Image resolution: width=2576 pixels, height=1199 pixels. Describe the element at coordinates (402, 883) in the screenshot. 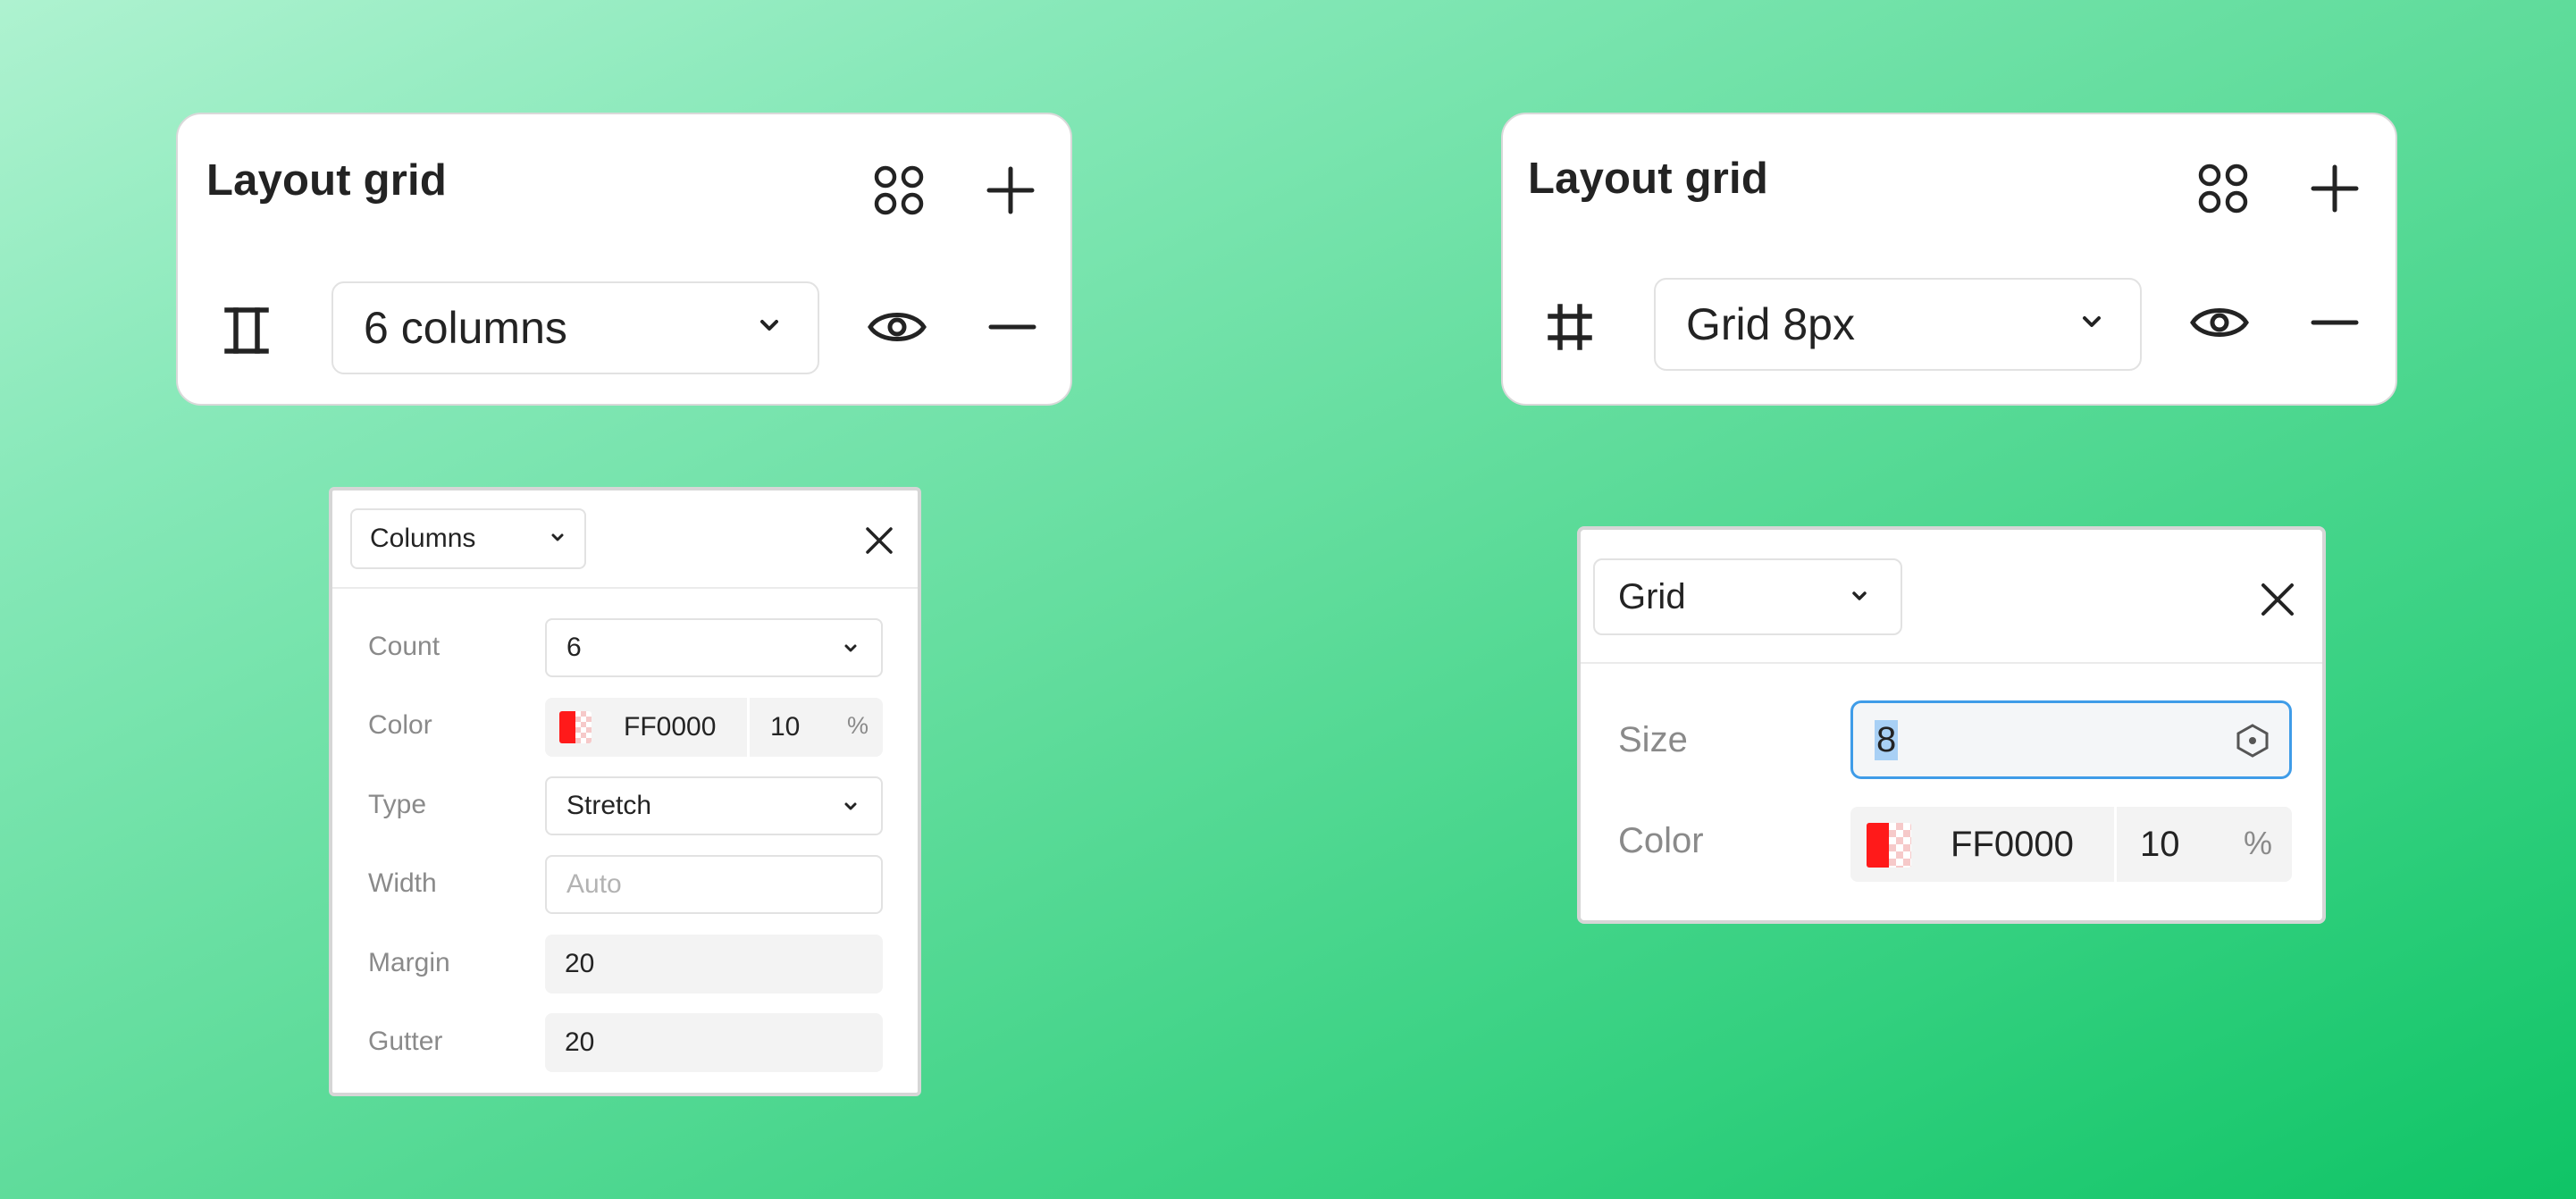

I see `width-label: Width` at that location.